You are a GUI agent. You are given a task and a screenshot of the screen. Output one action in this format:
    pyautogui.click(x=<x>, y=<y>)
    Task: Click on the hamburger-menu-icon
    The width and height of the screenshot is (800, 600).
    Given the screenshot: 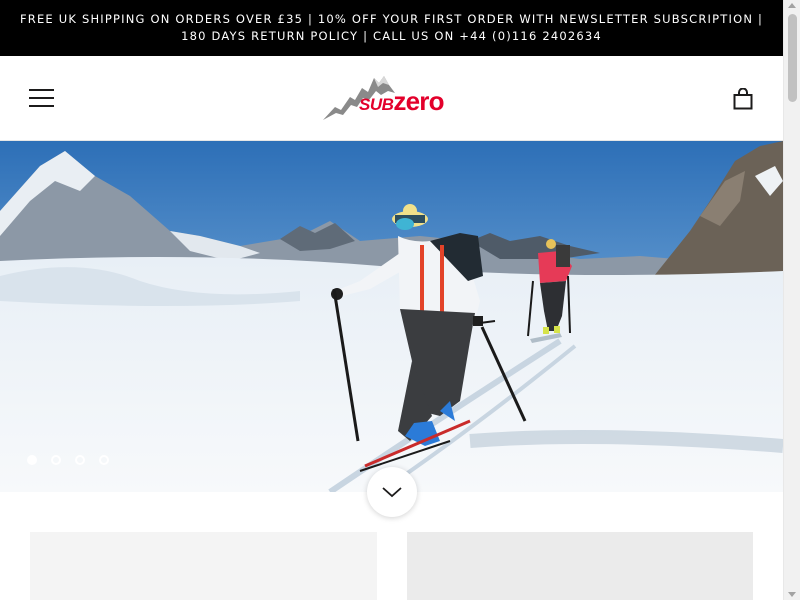 What is the action you would take?
    pyautogui.click(x=42, y=99)
    